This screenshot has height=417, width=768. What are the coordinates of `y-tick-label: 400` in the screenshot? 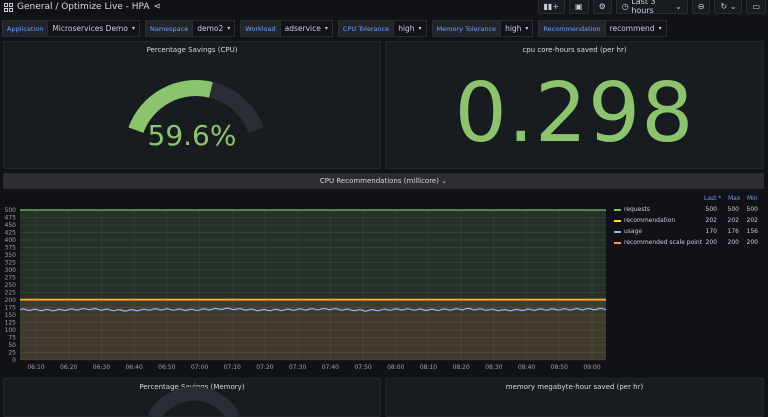 It's located at (11, 240).